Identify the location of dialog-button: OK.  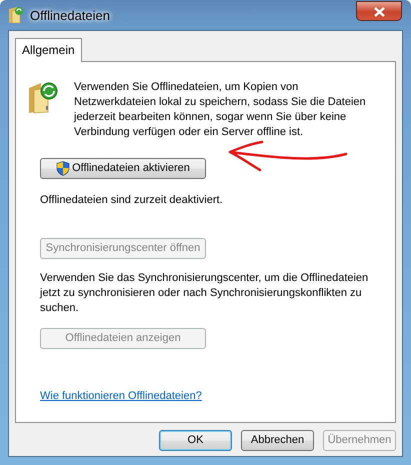
(195, 440).